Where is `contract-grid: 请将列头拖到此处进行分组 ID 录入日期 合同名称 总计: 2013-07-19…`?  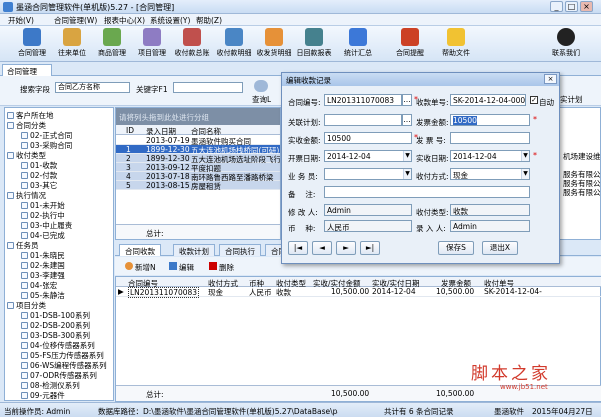 contract-grid: 请将列头拖到此处进行分组 ID 录入日期 合同名称 总计: 2013-07-19… is located at coordinates (198, 173).